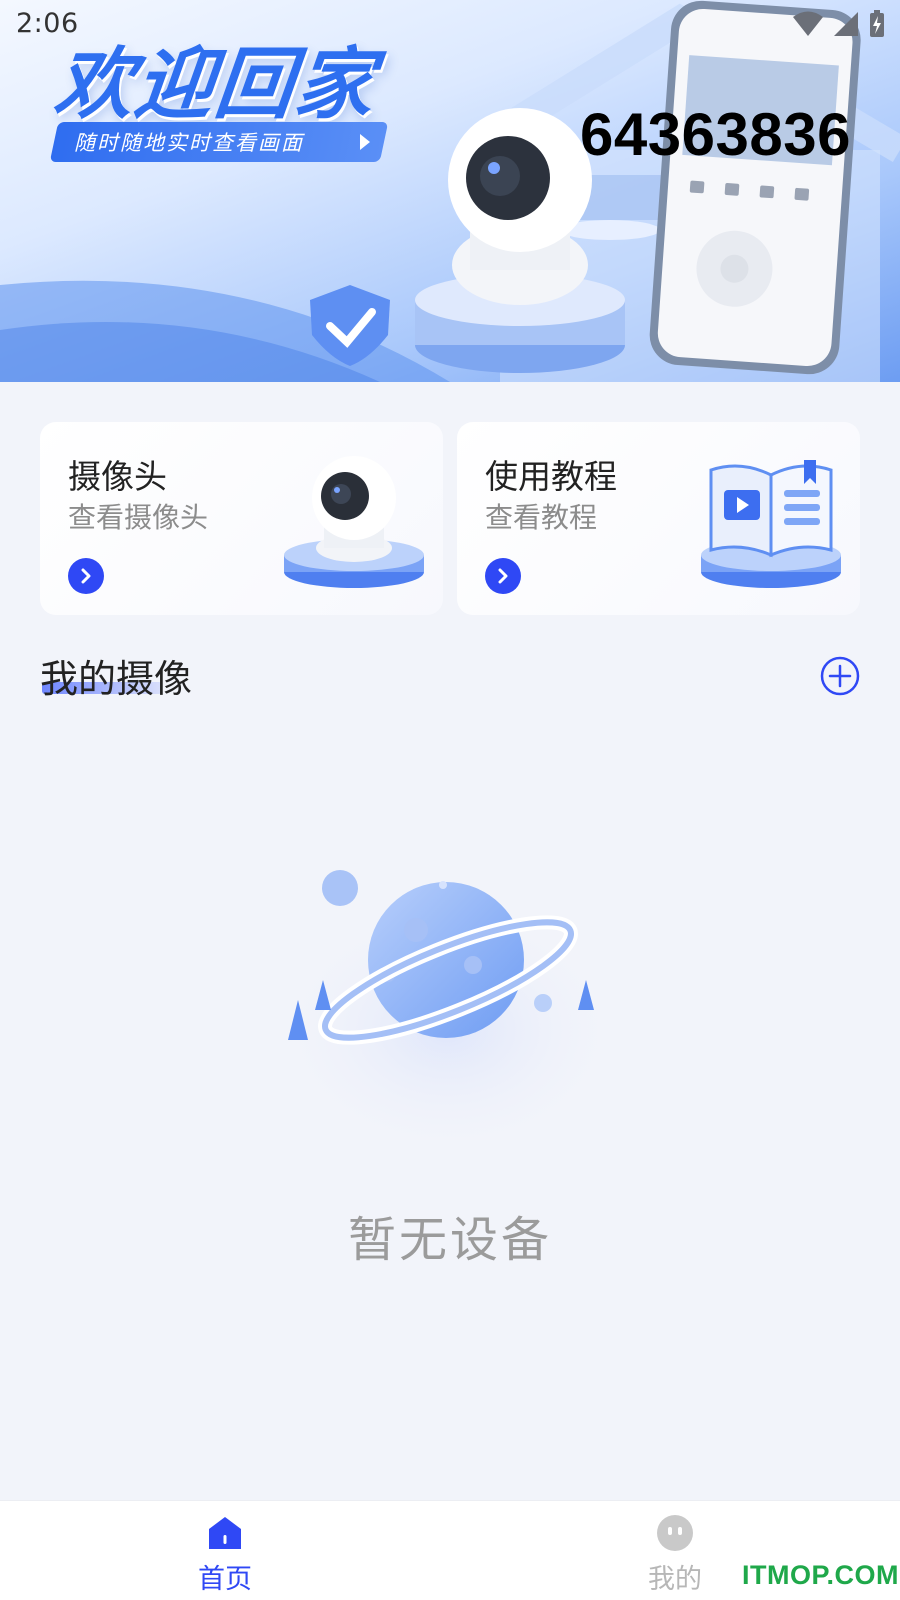  What do you see at coordinates (215, 85) in the screenshot?
I see `banner-title: 欢迎回家` at bounding box center [215, 85].